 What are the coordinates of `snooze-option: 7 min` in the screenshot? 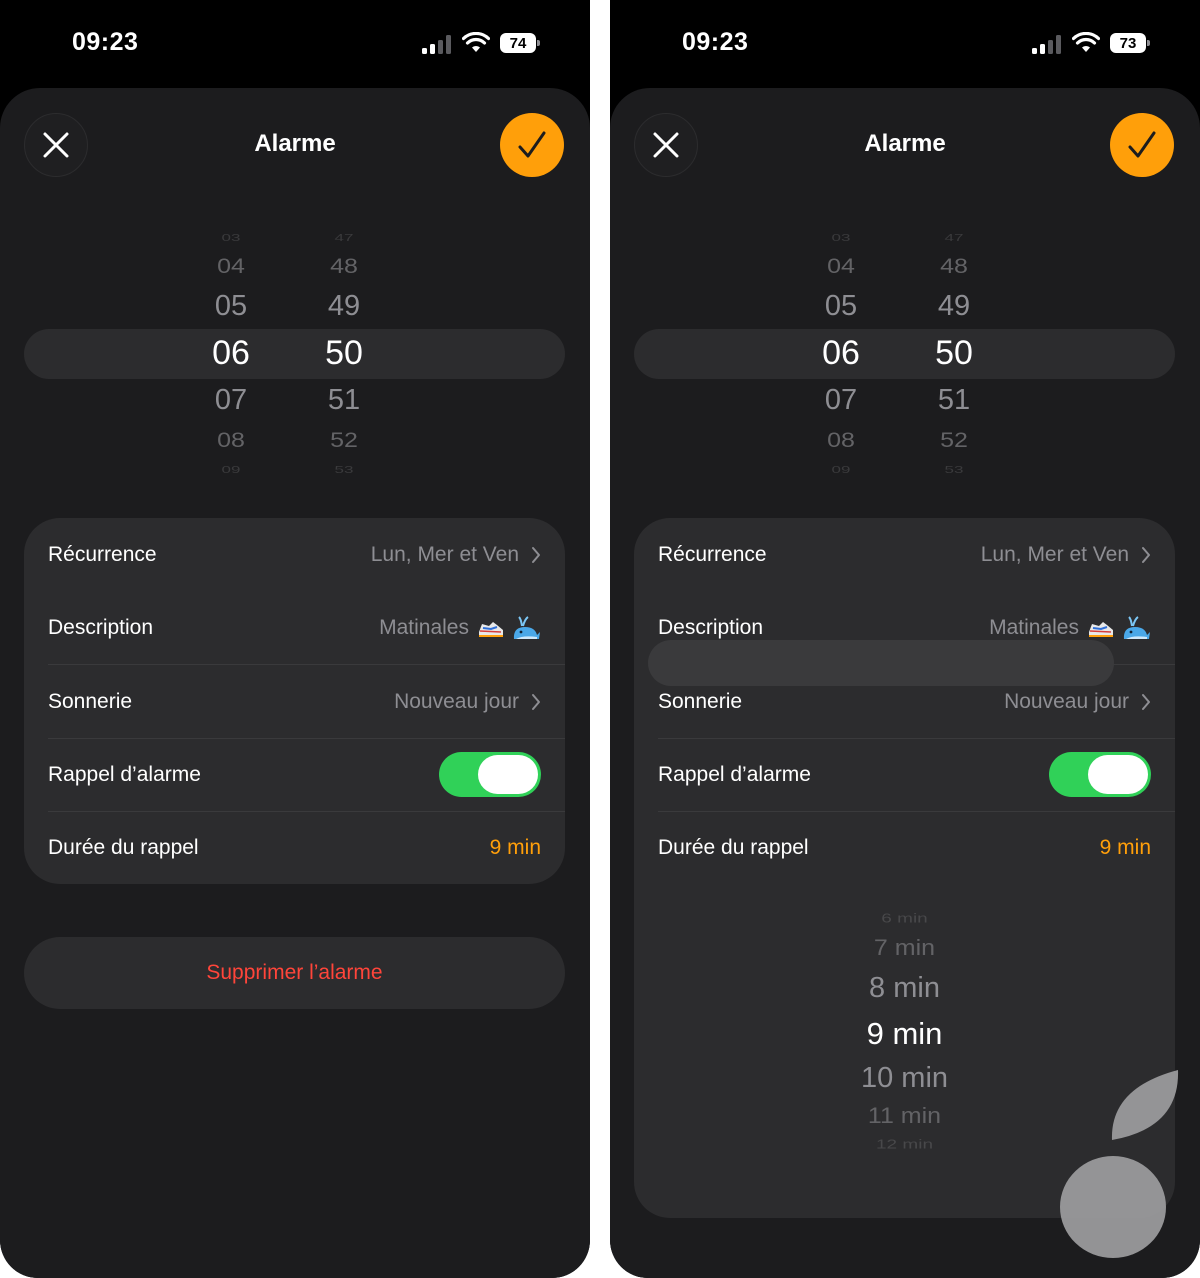 It's located at (904, 949).